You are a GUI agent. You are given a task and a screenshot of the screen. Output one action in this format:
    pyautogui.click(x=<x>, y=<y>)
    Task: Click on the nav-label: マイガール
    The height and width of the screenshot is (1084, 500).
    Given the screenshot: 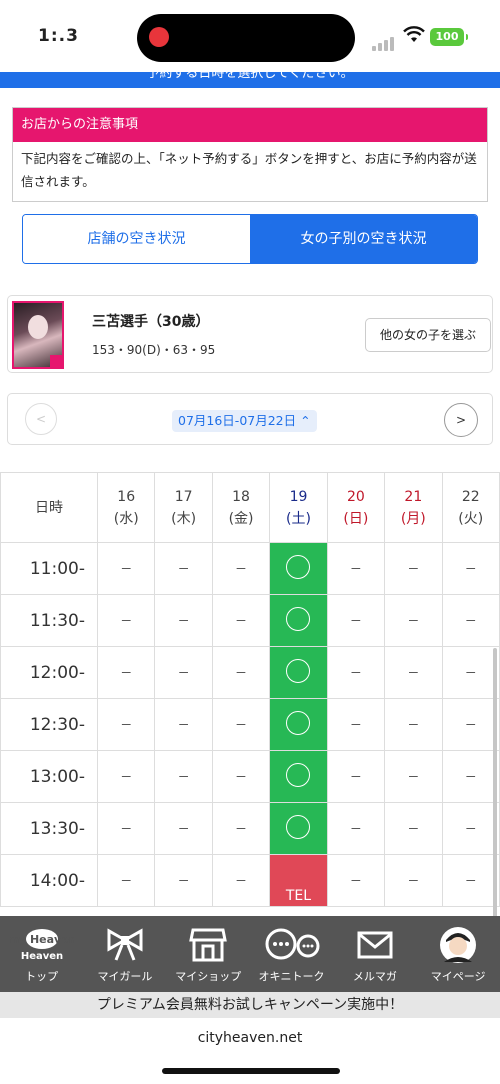 What is the action you would take?
    pyautogui.click(x=125, y=976)
    